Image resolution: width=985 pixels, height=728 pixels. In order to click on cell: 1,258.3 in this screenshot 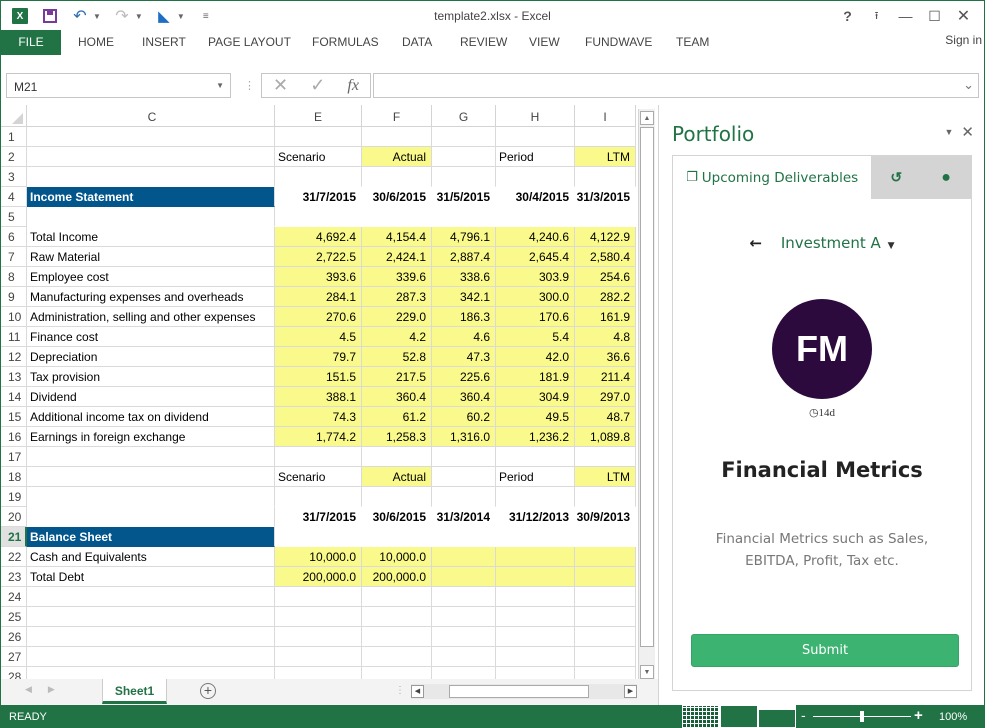, I will do `click(397, 437)`.